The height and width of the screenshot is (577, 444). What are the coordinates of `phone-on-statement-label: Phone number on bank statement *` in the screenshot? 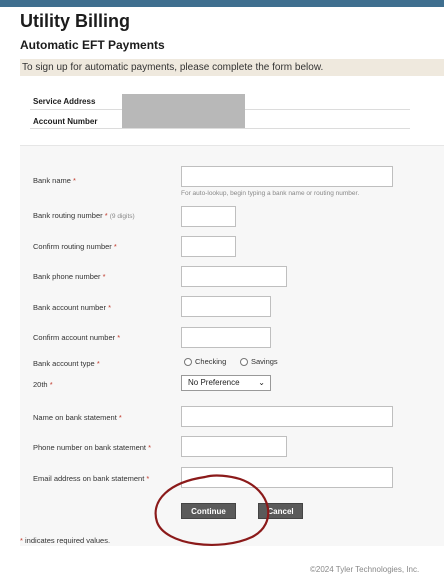 It's located at (92, 447).